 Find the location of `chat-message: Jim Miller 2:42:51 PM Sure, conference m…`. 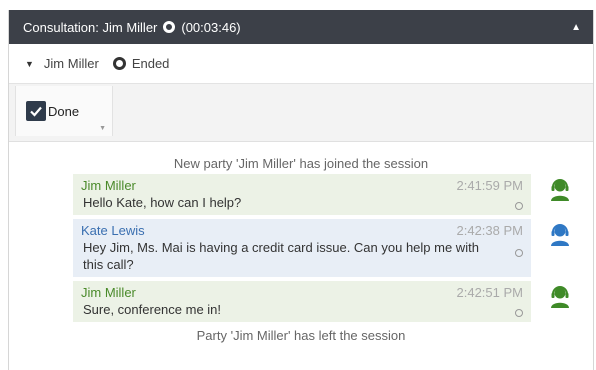

chat-message: Jim Miller 2:42:51 PM Sure, conference m… is located at coordinates (321, 301).